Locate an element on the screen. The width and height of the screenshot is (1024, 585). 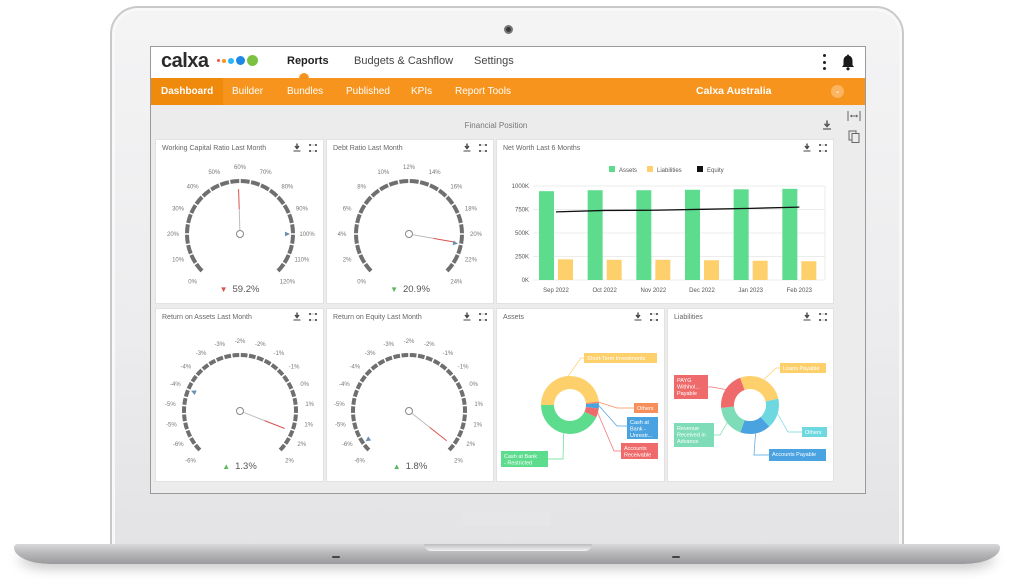
gauge-tick-label: -3% is located at coordinates (219, 345).